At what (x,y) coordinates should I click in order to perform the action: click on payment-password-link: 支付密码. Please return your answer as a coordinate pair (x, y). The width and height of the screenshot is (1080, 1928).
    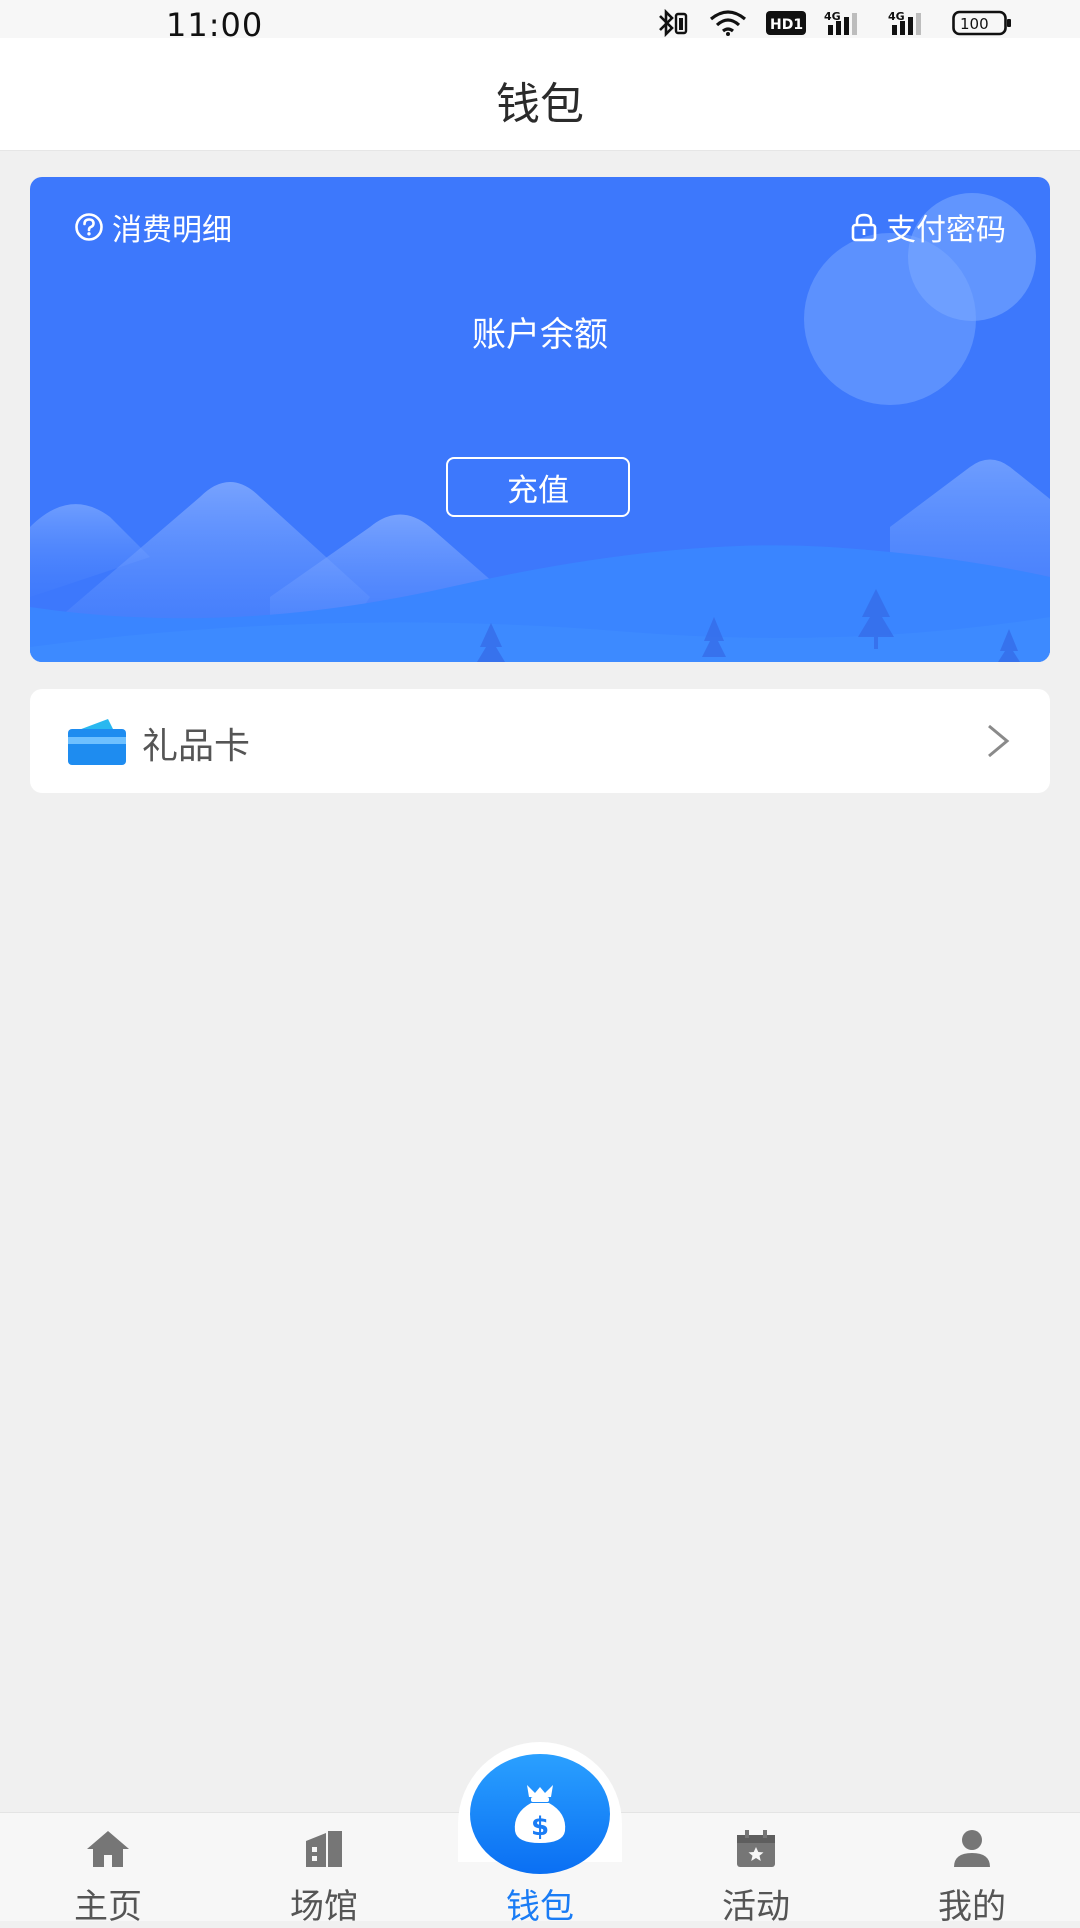
    Looking at the image, I should click on (928, 227).